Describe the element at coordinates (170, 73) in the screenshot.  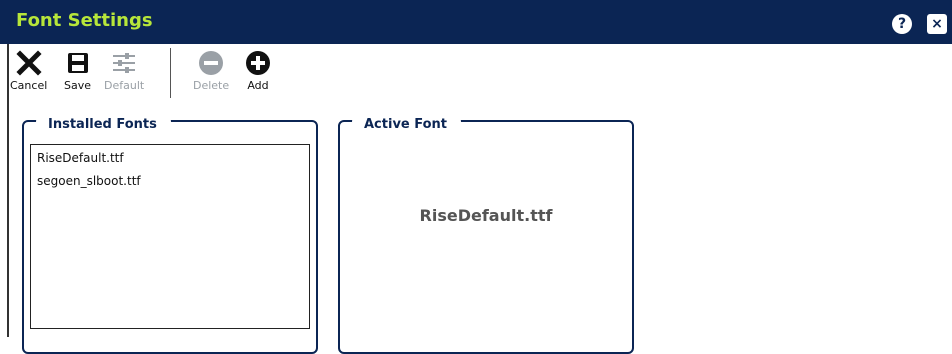
I see `toolbar-separator` at that location.